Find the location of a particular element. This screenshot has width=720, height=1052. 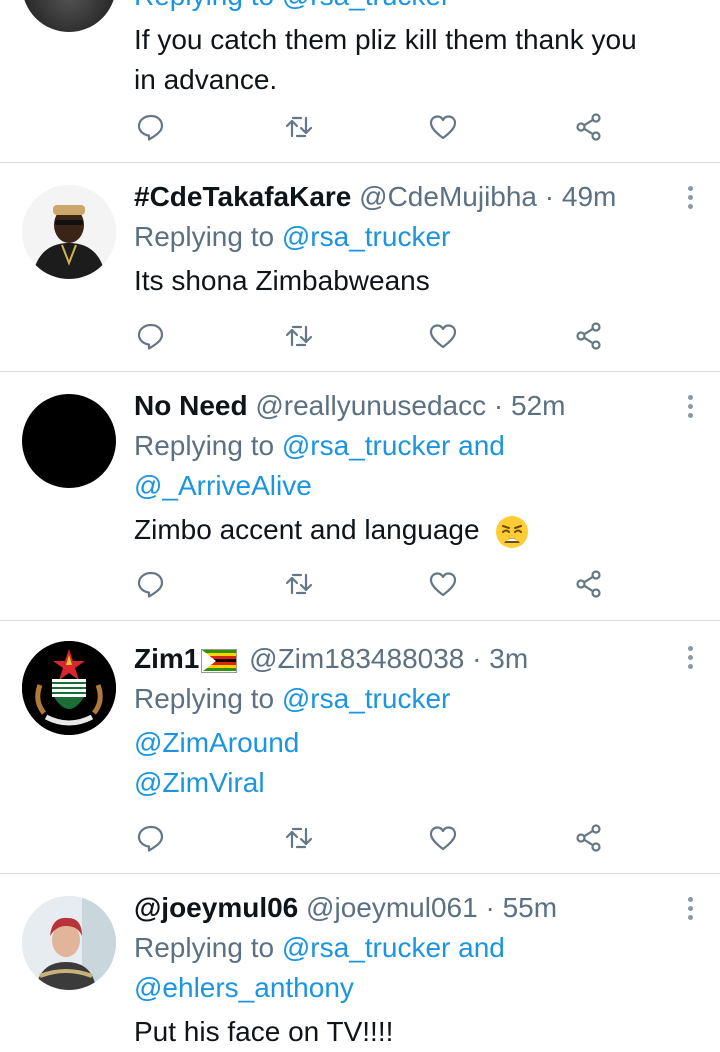

timestamp: 55m is located at coordinates (530, 907).